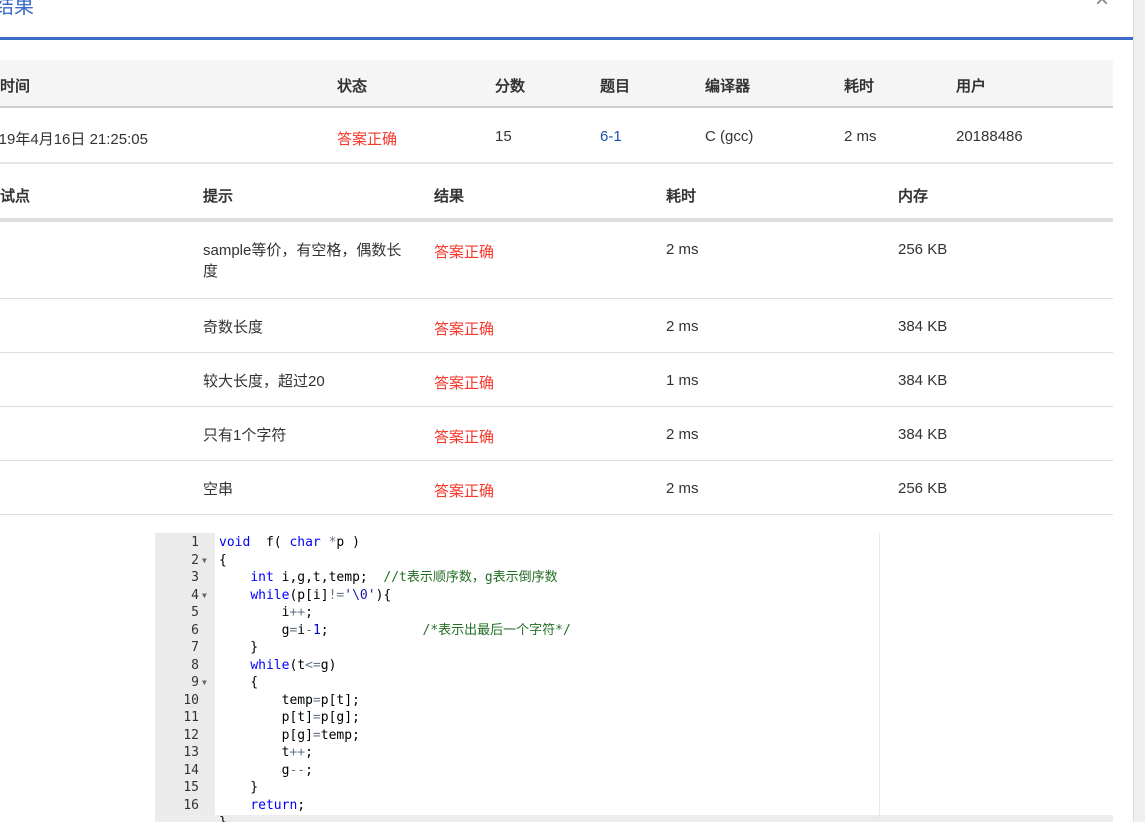 This screenshot has height=822, width=1145. Describe the element at coordinates (191, 717) in the screenshot. I see `line-number: 11` at that location.